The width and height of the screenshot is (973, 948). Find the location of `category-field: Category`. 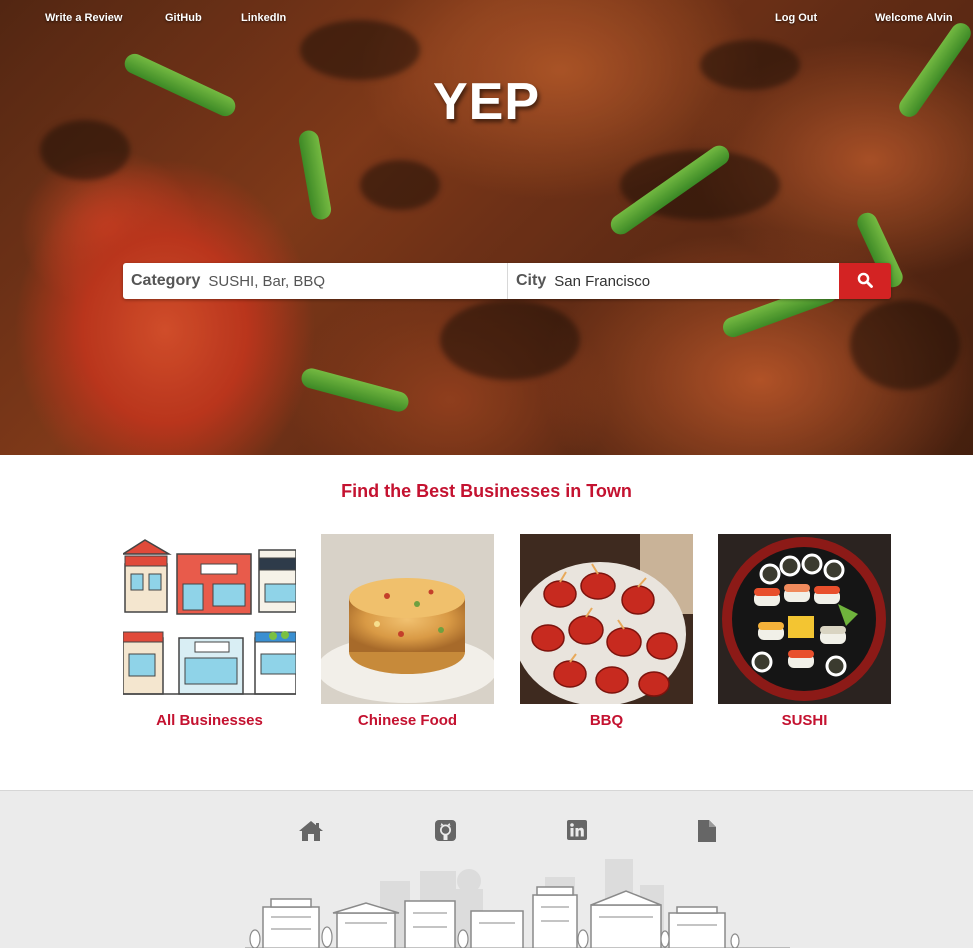

category-field: Category is located at coordinates (315, 281).